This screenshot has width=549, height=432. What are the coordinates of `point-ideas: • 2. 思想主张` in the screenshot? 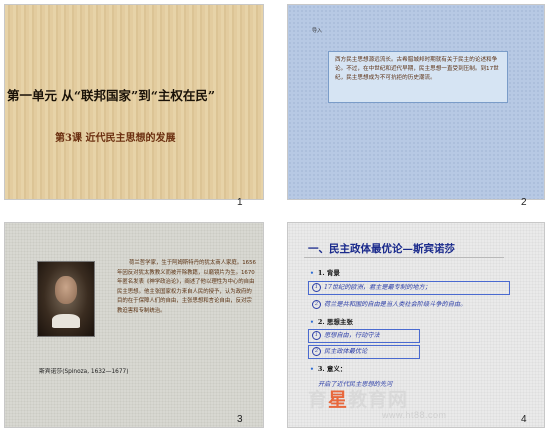 It's located at (331, 322).